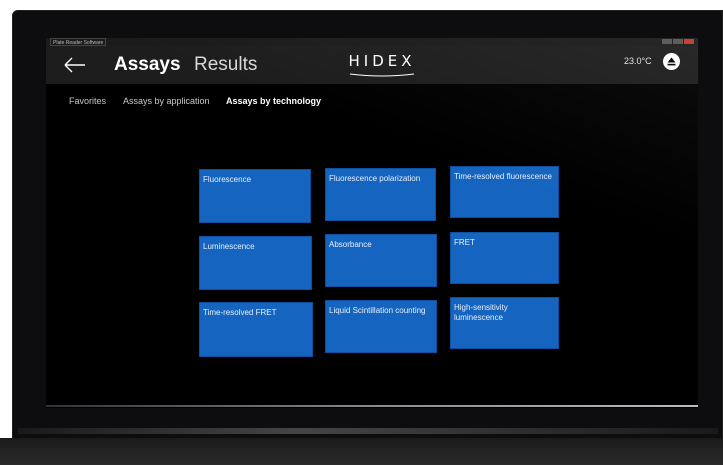  I want to click on close-button, so click(689, 41).